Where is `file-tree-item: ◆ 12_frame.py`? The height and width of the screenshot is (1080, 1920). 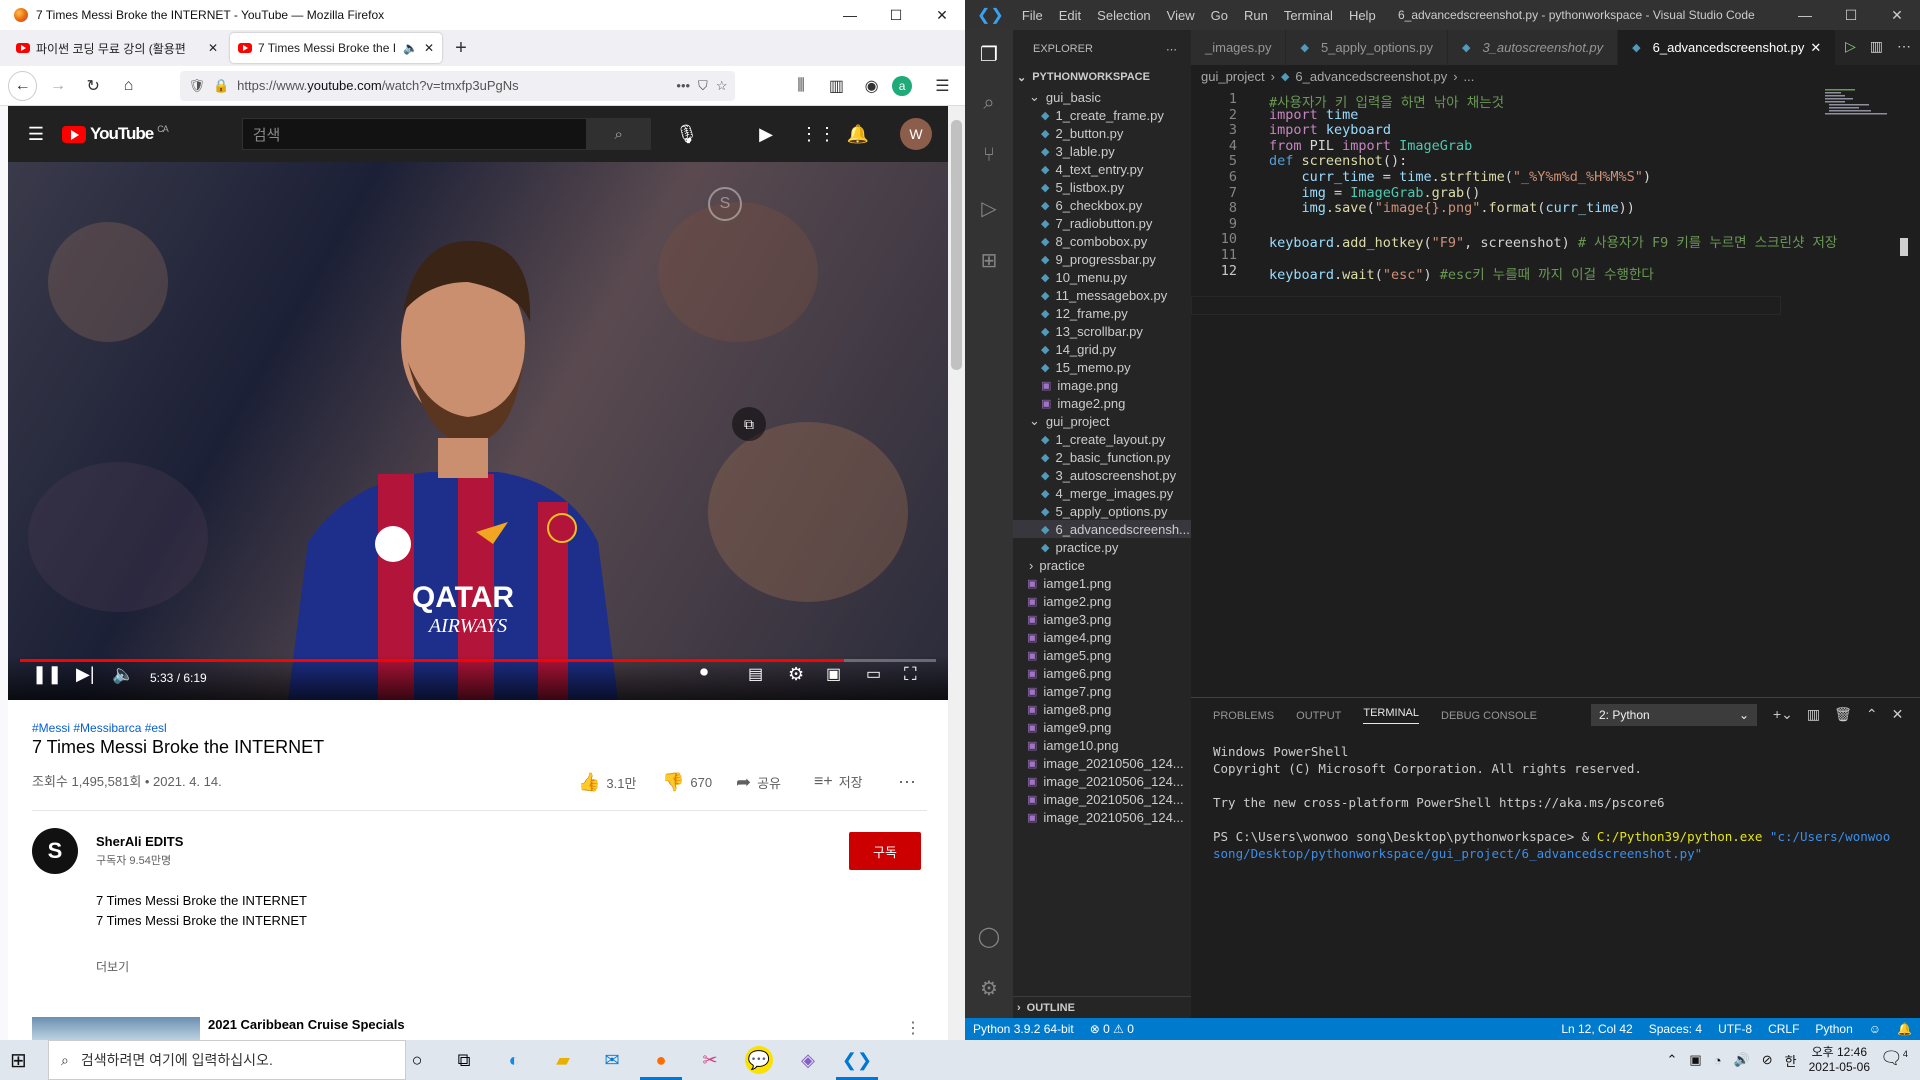
file-tree-item: ◆ 12_frame.py is located at coordinates (1102, 313).